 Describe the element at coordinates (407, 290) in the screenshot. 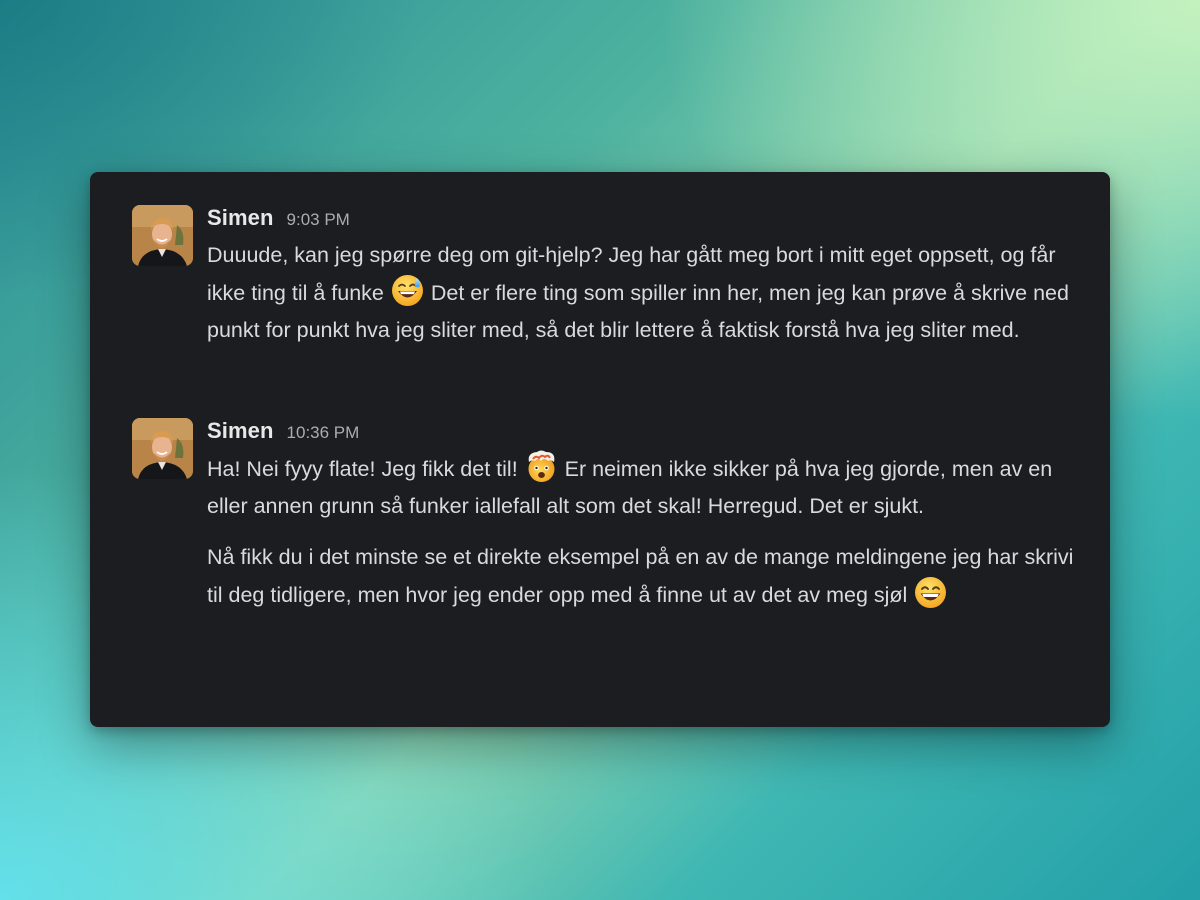

I see `grinning-sweat-emoji-icon` at that location.